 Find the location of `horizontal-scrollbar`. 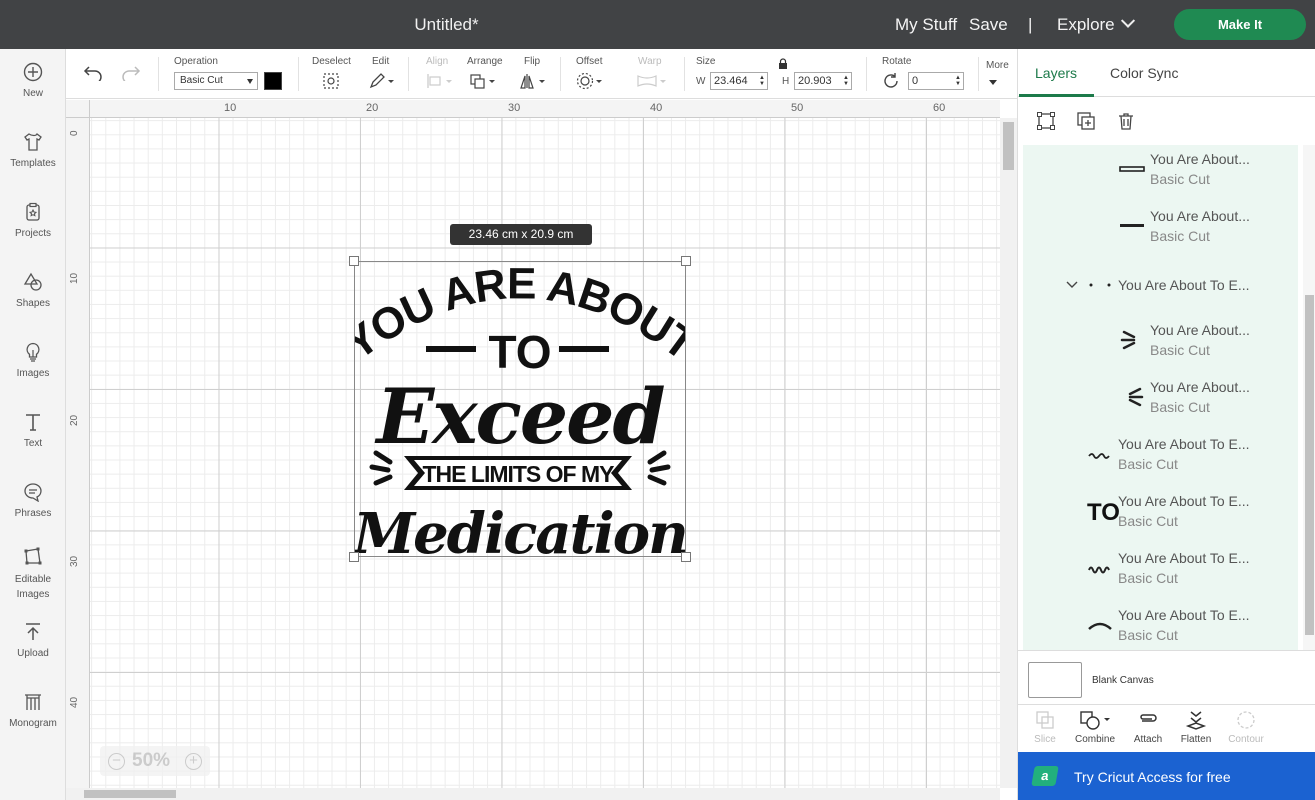

horizontal-scrollbar is located at coordinates (533, 794).